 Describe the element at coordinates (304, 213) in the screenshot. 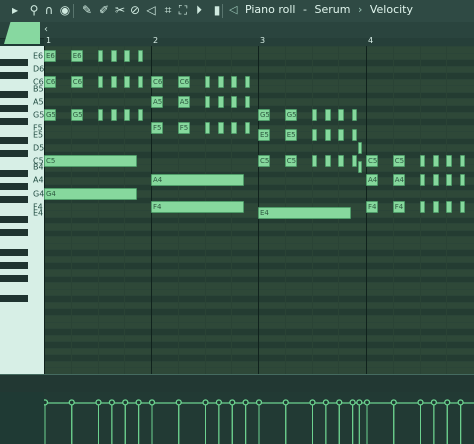

I see `midi-note: E4` at that location.